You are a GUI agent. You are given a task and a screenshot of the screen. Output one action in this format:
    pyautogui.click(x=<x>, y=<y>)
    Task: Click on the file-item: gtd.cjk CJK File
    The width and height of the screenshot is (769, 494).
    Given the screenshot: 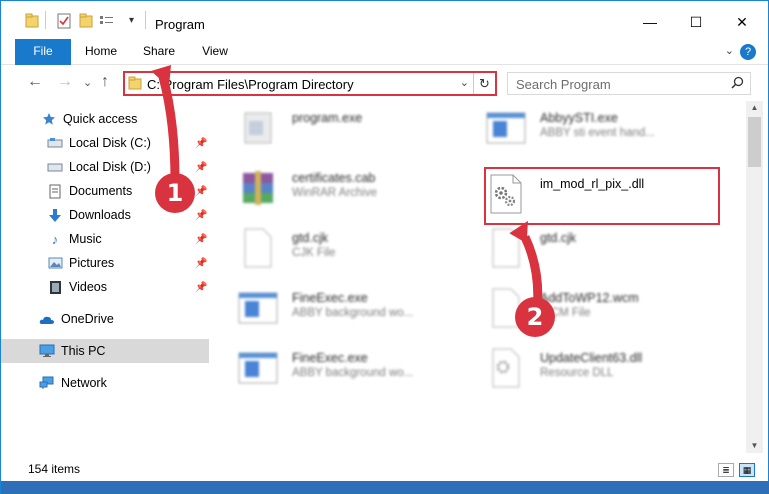 What is the action you would take?
    pyautogui.click(x=357, y=250)
    